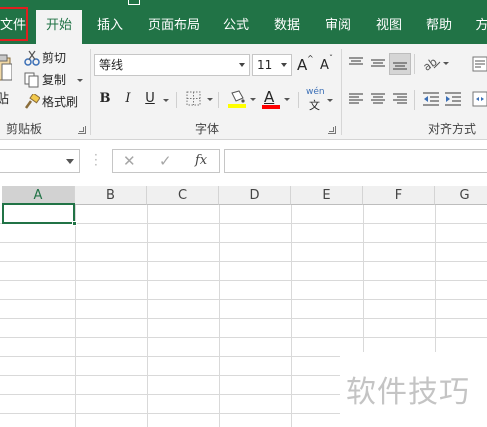 This screenshot has width=487, height=427. I want to click on underline-dropdown-icon, so click(166, 100).